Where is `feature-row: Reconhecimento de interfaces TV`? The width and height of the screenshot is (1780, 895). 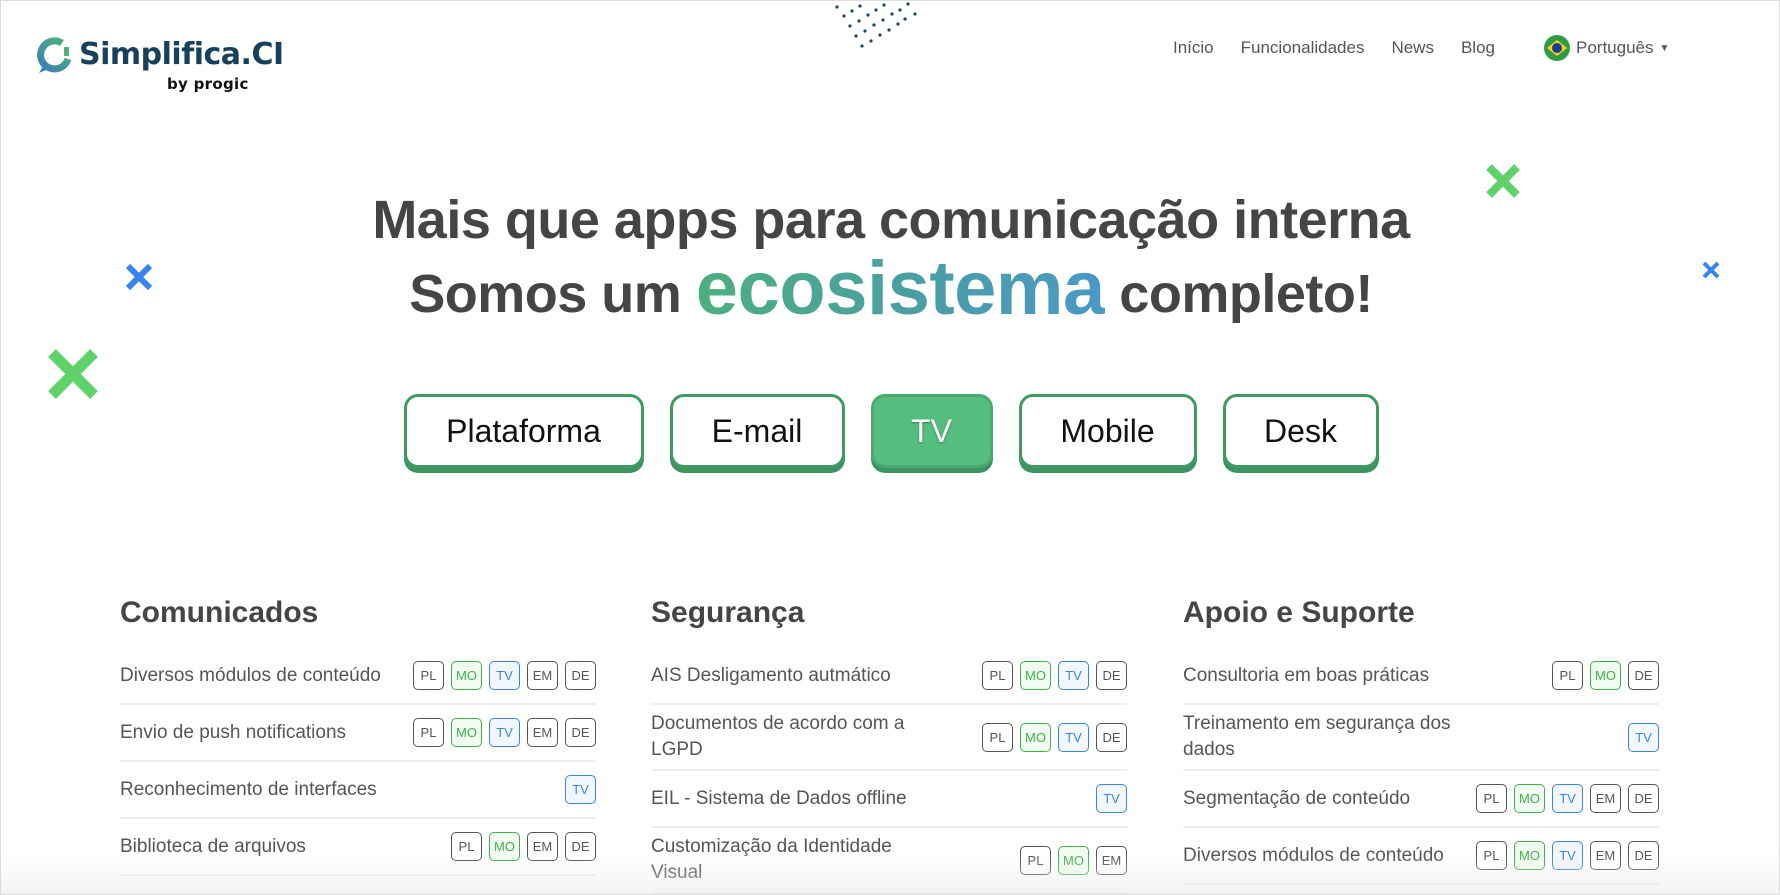 feature-row: Reconhecimento de interfaces TV is located at coordinates (358, 790).